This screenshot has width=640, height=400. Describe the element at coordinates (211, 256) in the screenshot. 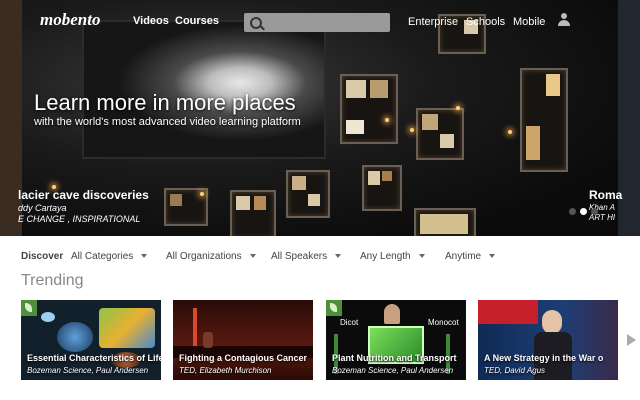

I see `filter-organizations: All Organizations` at that location.